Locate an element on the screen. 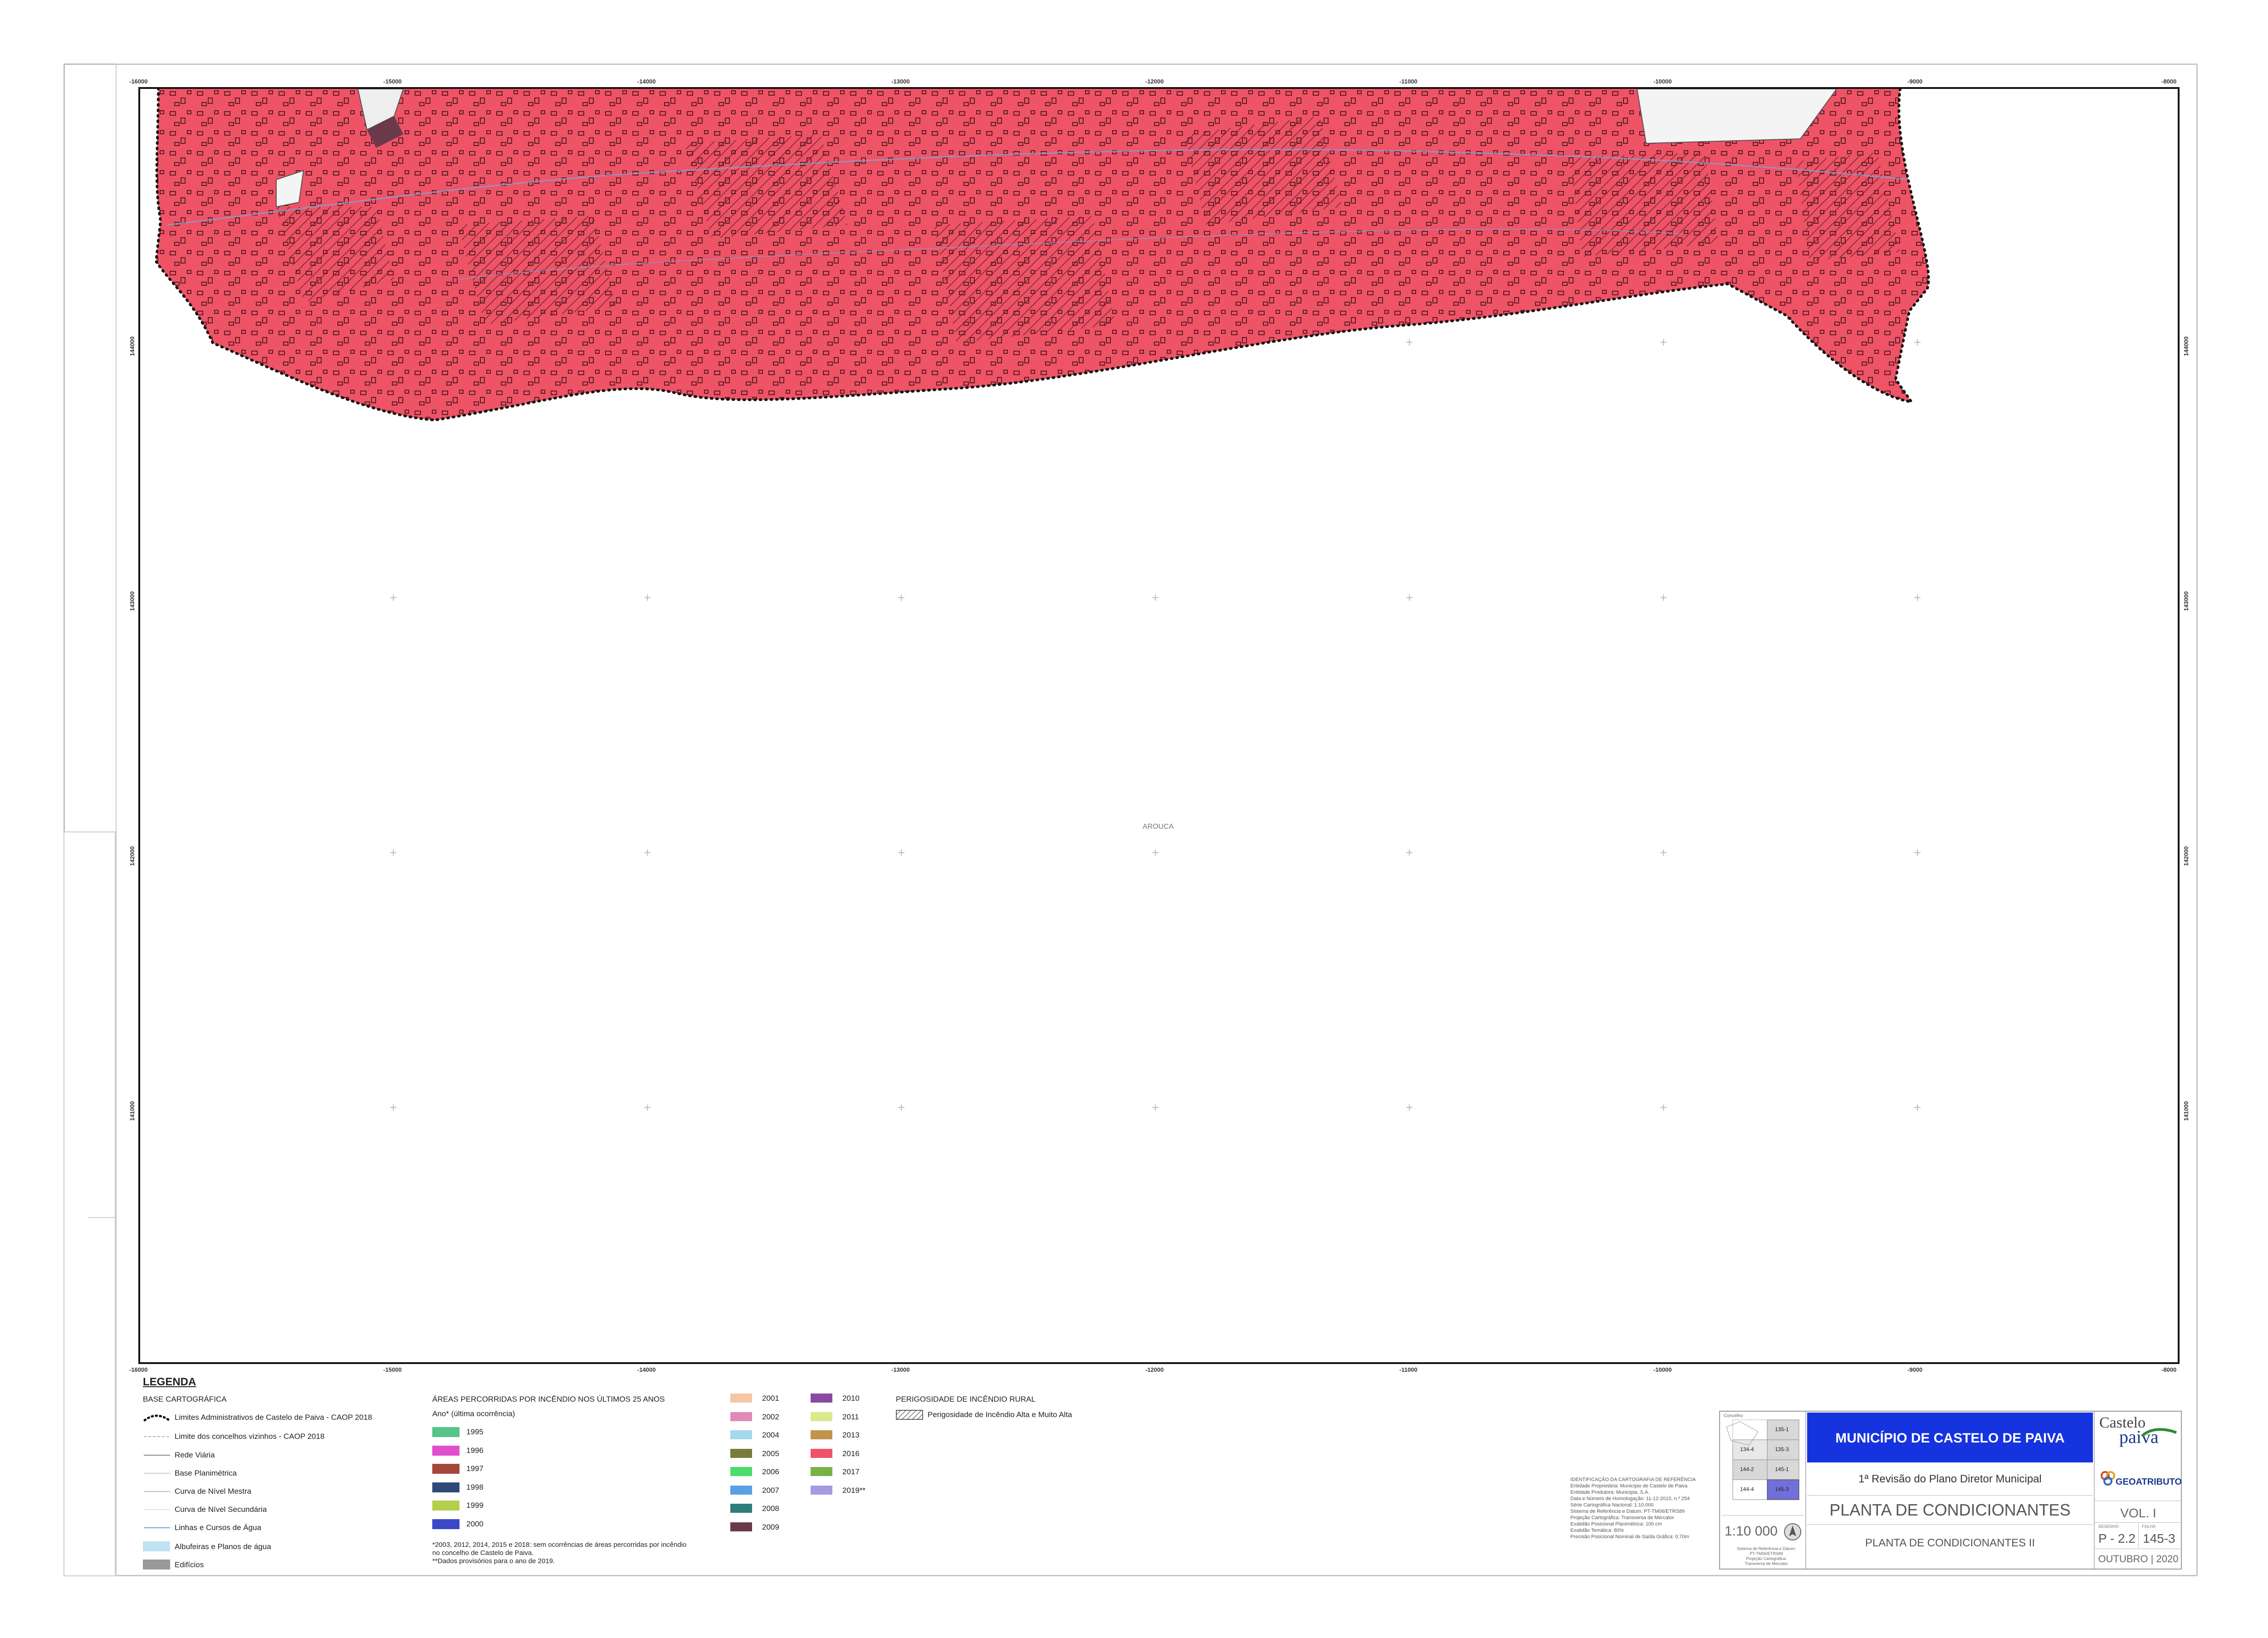 This screenshot has height=1638, width=2268. building-swatch is located at coordinates (157, 1565).